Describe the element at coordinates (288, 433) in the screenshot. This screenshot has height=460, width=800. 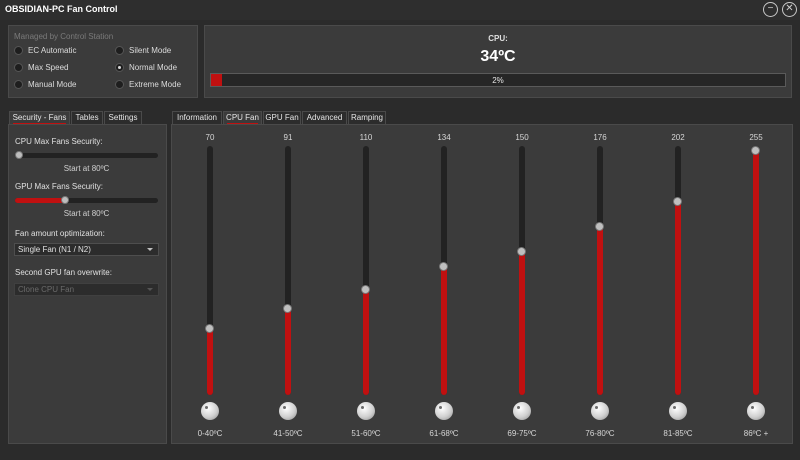
I see `fan-curve-temp-range: 41-50ºC` at that location.